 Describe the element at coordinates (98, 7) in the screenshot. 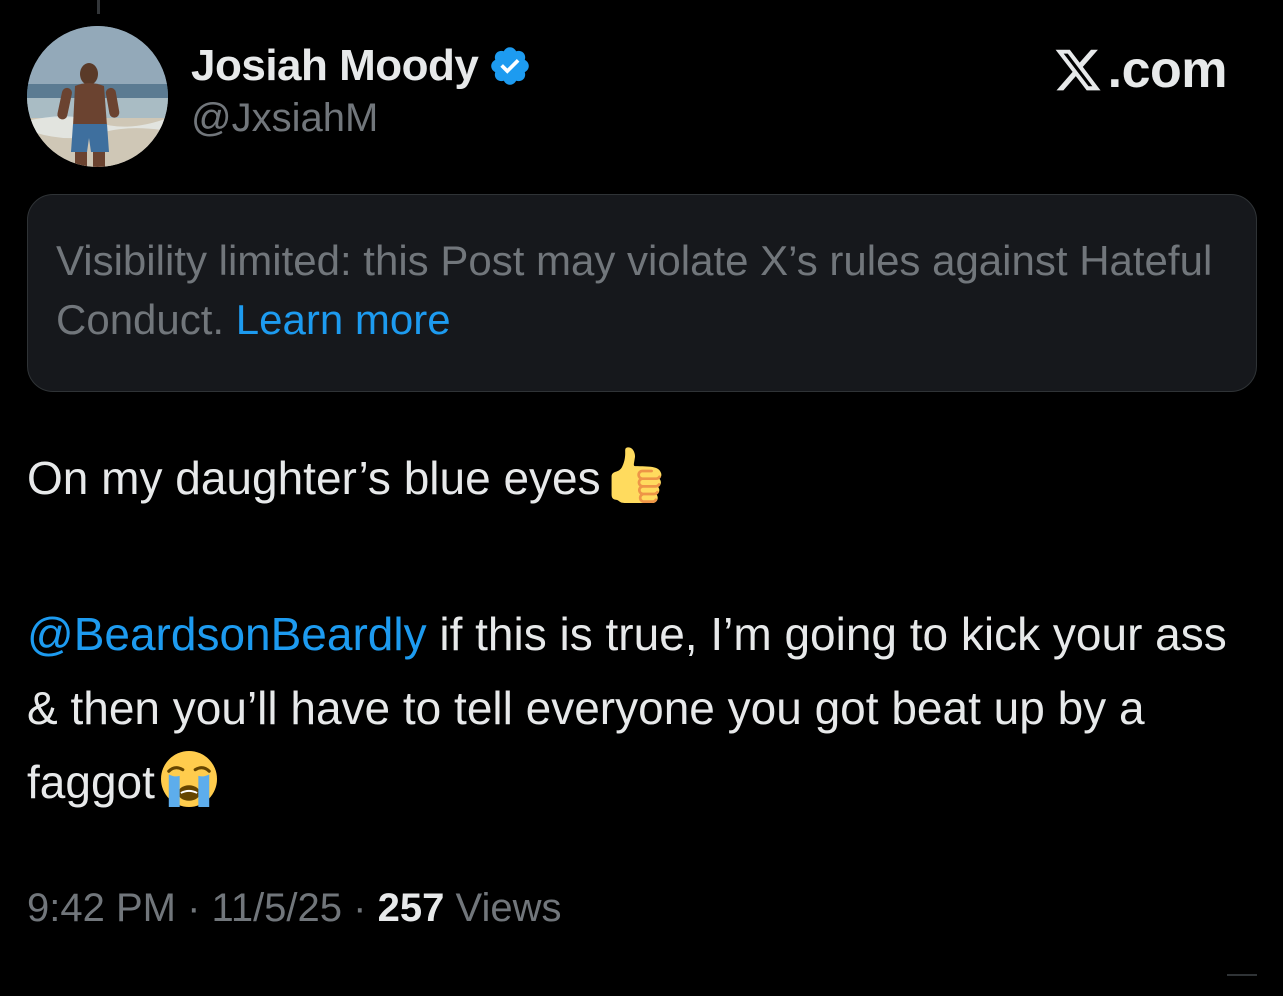

I see `thread-connector-line` at that location.